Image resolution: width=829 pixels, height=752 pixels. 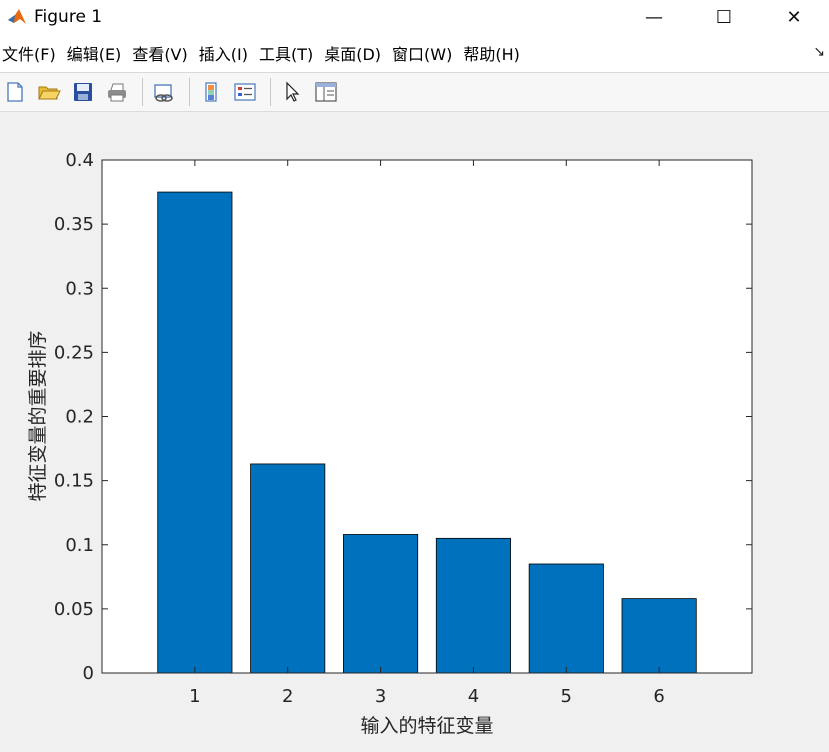 What do you see at coordinates (211, 92) in the screenshot?
I see `insert-colorbar-icon` at bounding box center [211, 92].